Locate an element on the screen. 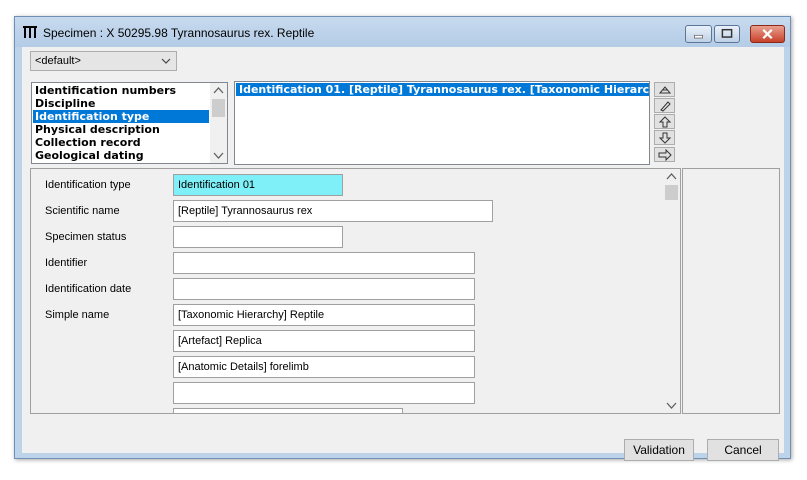  scientific-name-field: [Reptile] Tyrannosaurus rex is located at coordinates (333, 211).